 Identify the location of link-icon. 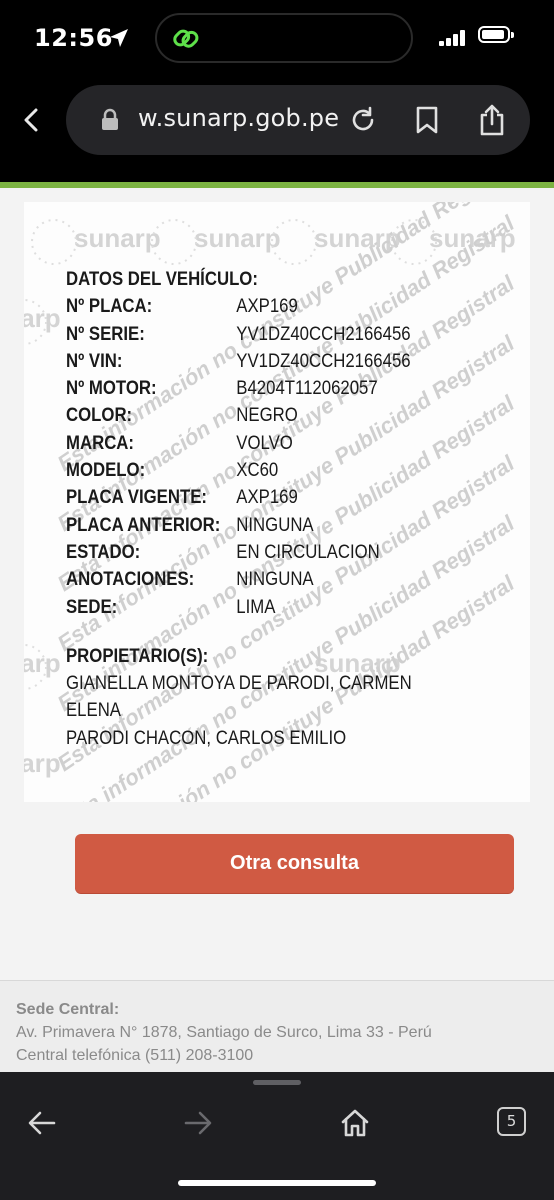
(186, 38).